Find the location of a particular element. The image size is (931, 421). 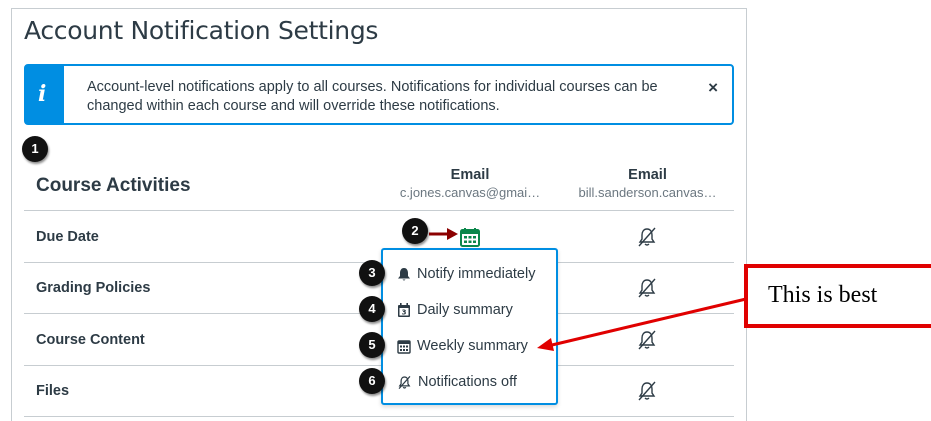

arrow-to-weekly-summary is located at coordinates (649, 322).